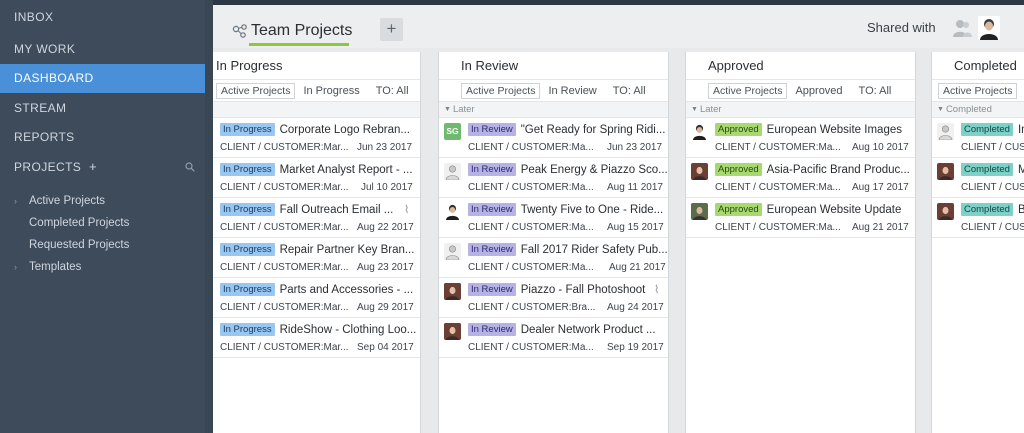 Image resolution: width=1024 pixels, height=433 pixels. I want to click on column-filters: Active Projects In Progress TO: All, so click(316, 90).